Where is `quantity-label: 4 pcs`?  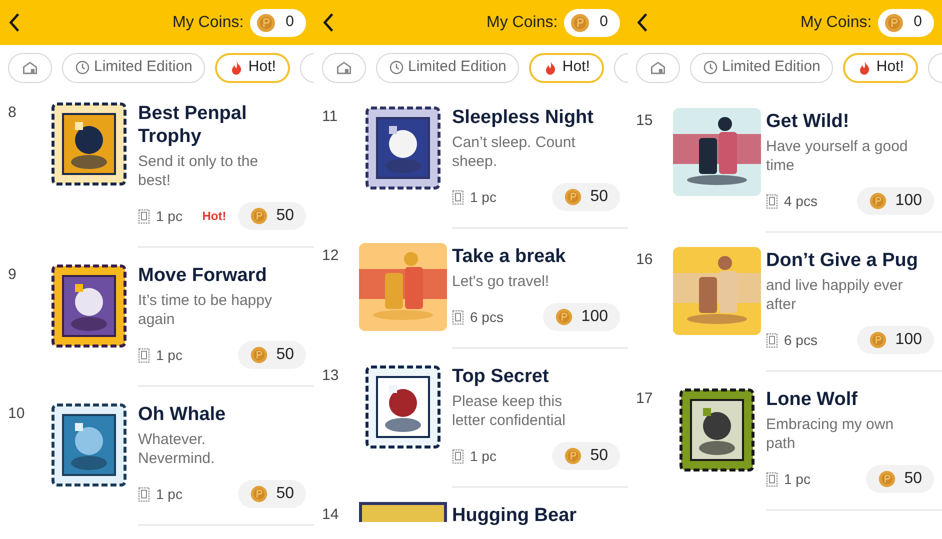
quantity-label: 4 pcs is located at coordinates (801, 201).